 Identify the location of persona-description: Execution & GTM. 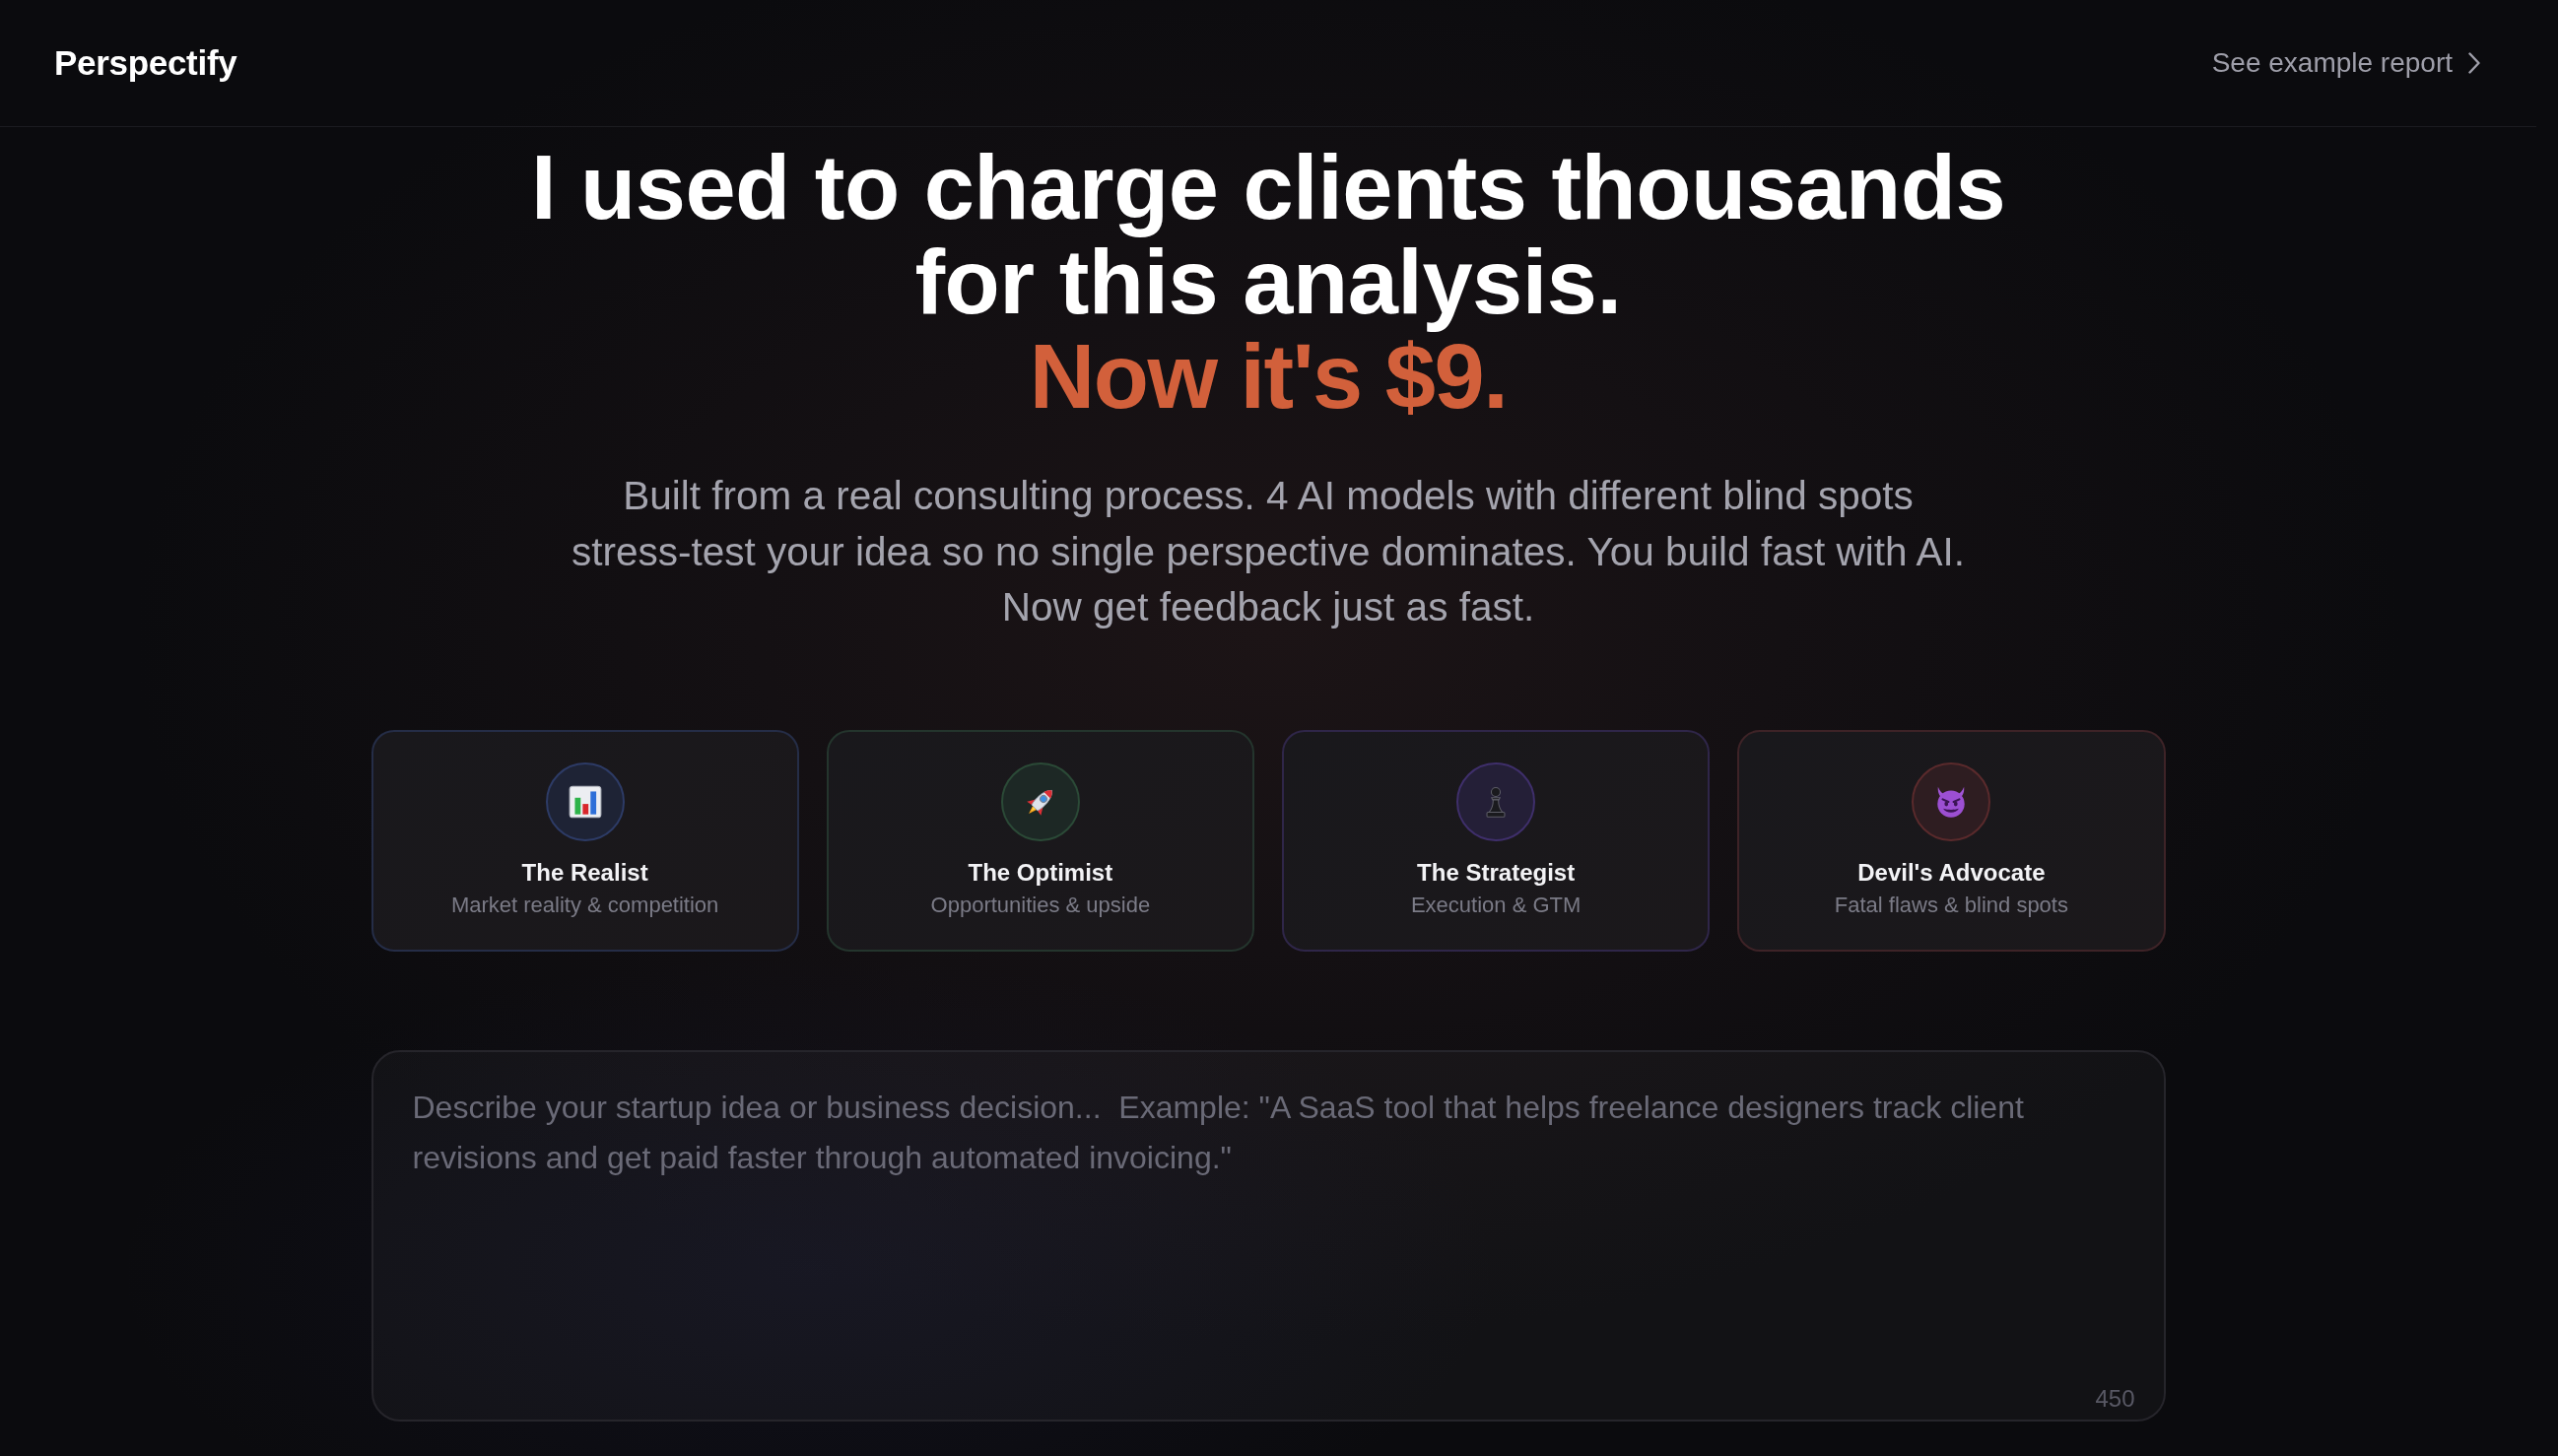
(1496, 905).